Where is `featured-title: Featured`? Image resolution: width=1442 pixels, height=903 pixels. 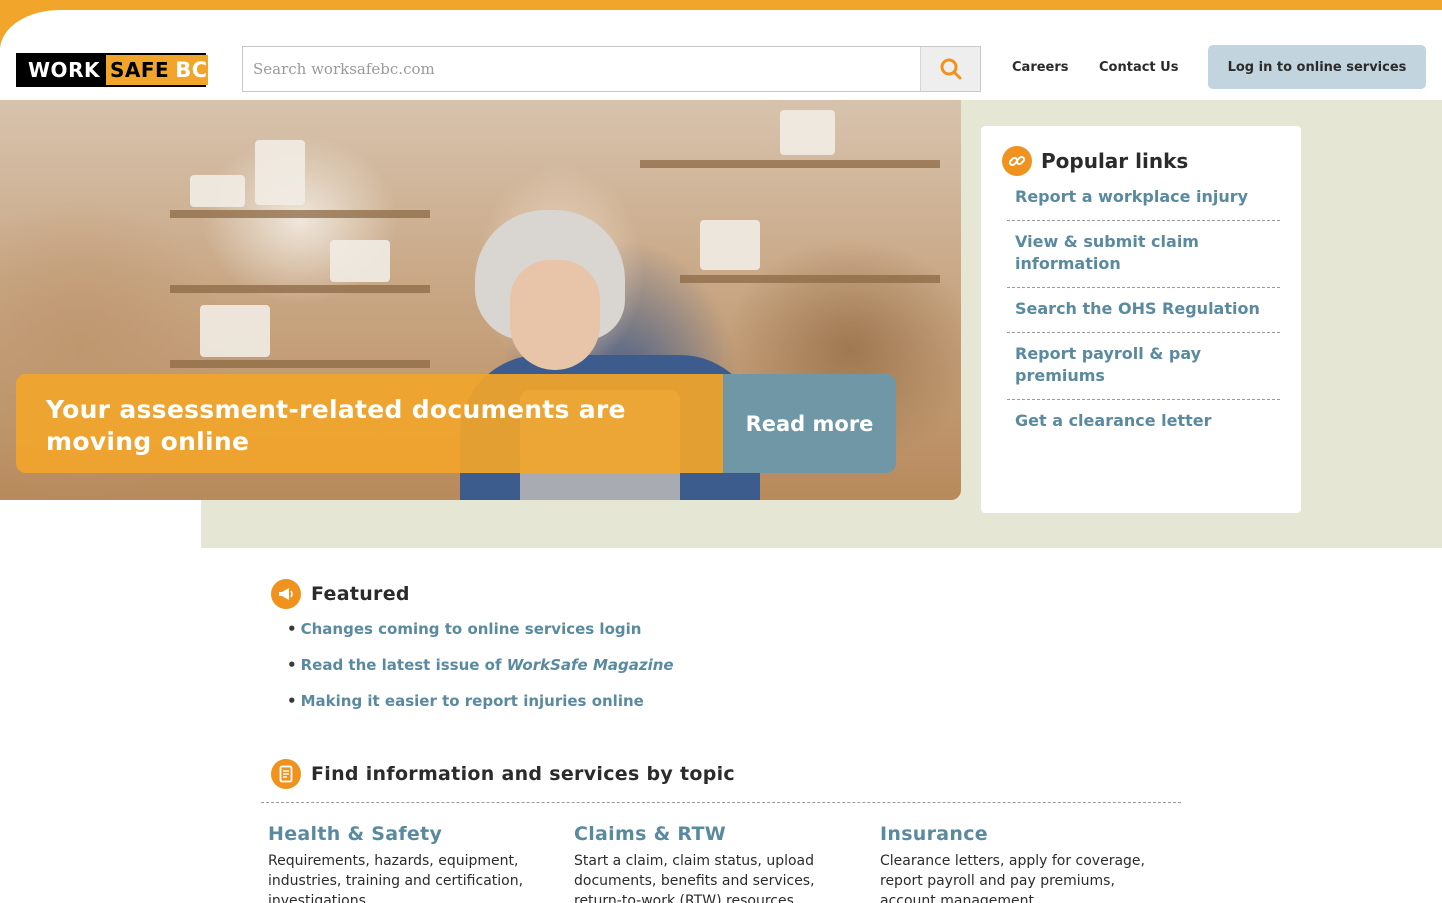 featured-title: Featured is located at coordinates (360, 594).